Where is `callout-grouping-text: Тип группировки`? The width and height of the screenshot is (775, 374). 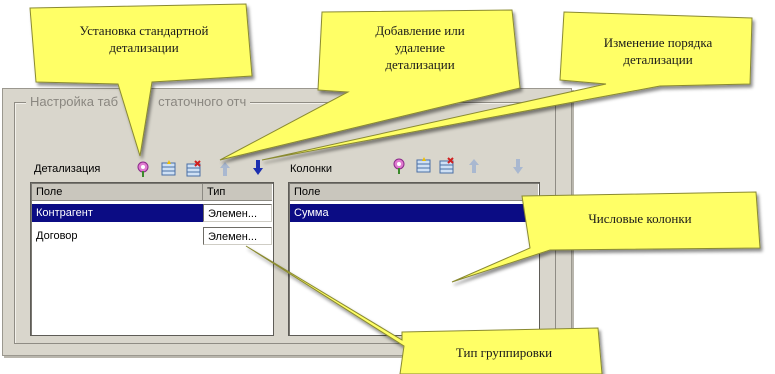
callout-grouping-text: Тип группировки is located at coordinates (504, 352).